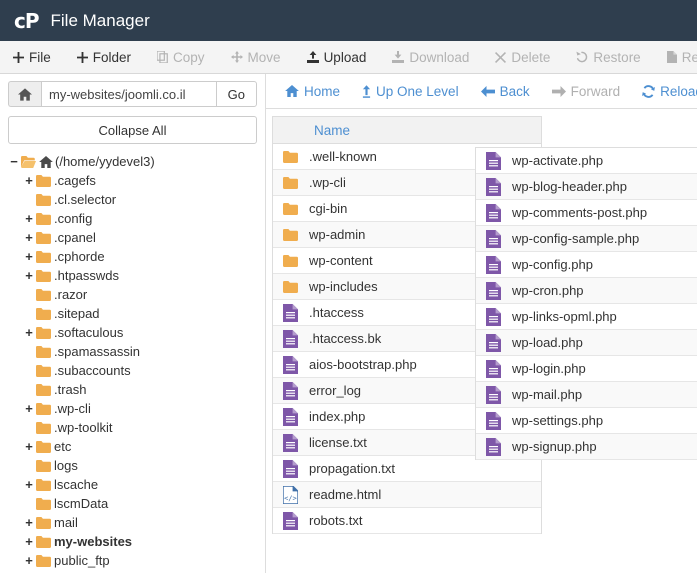  I want to click on tree-node-public-ftp: + public_ftp, so click(132, 560).